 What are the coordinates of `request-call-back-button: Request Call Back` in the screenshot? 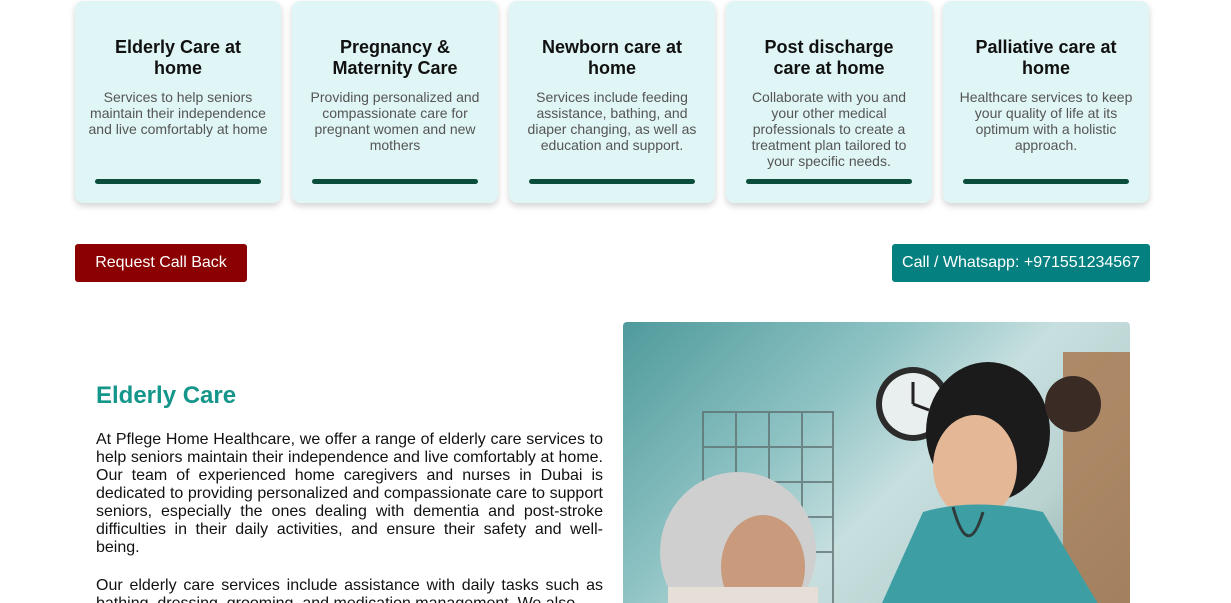 It's located at (161, 263).